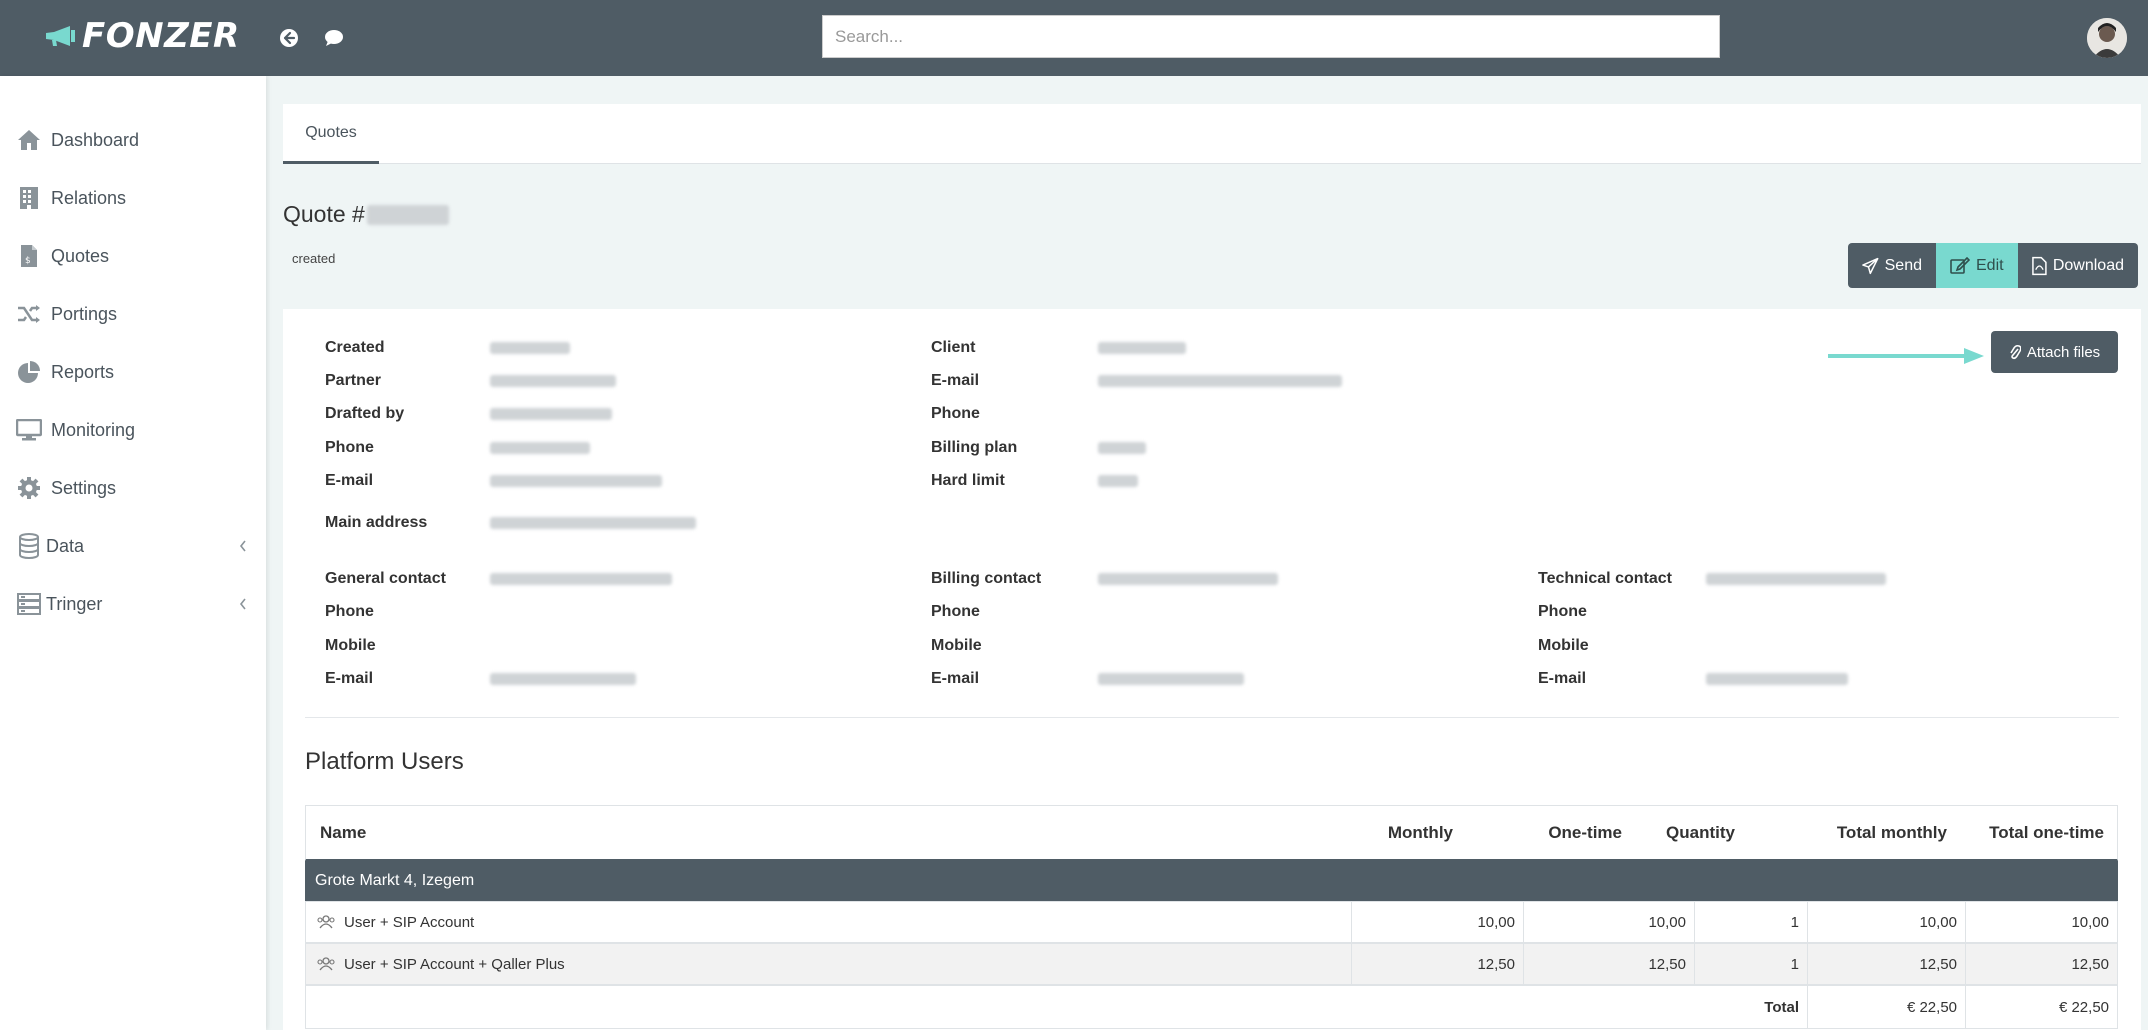 The image size is (2148, 1030). What do you see at coordinates (974, 447) in the screenshot?
I see `billing-plan-label: Billing plan` at bounding box center [974, 447].